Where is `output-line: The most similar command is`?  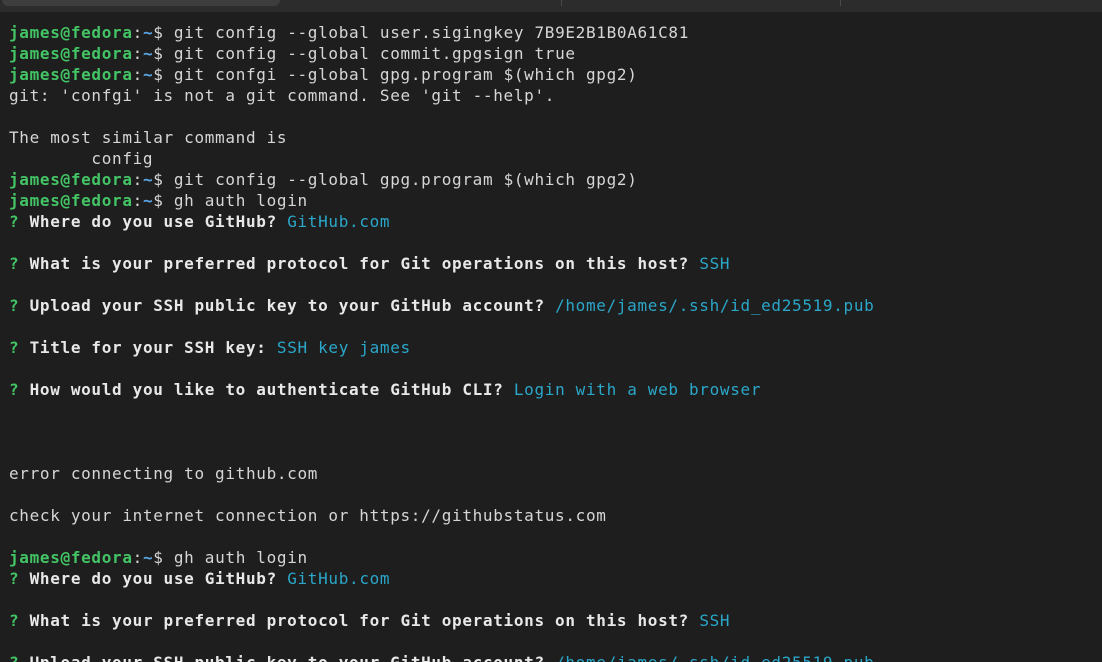 output-line: The most similar command is is located at coordinates (554, 137).